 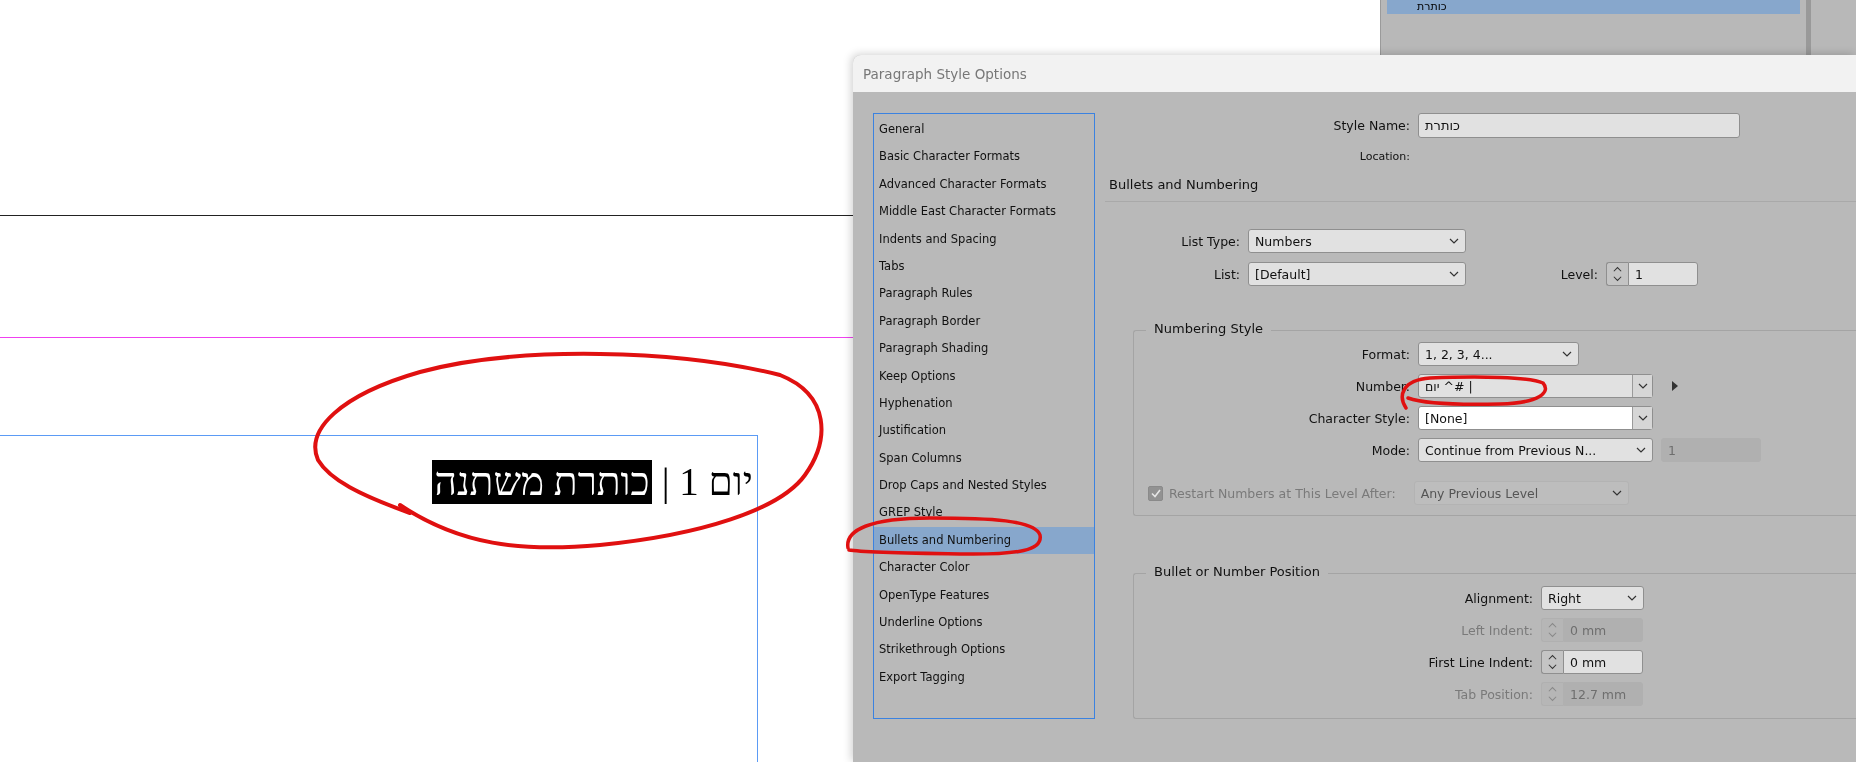 I want to click on category-item: Bullets and Numbering, so click(x=984, y=540).